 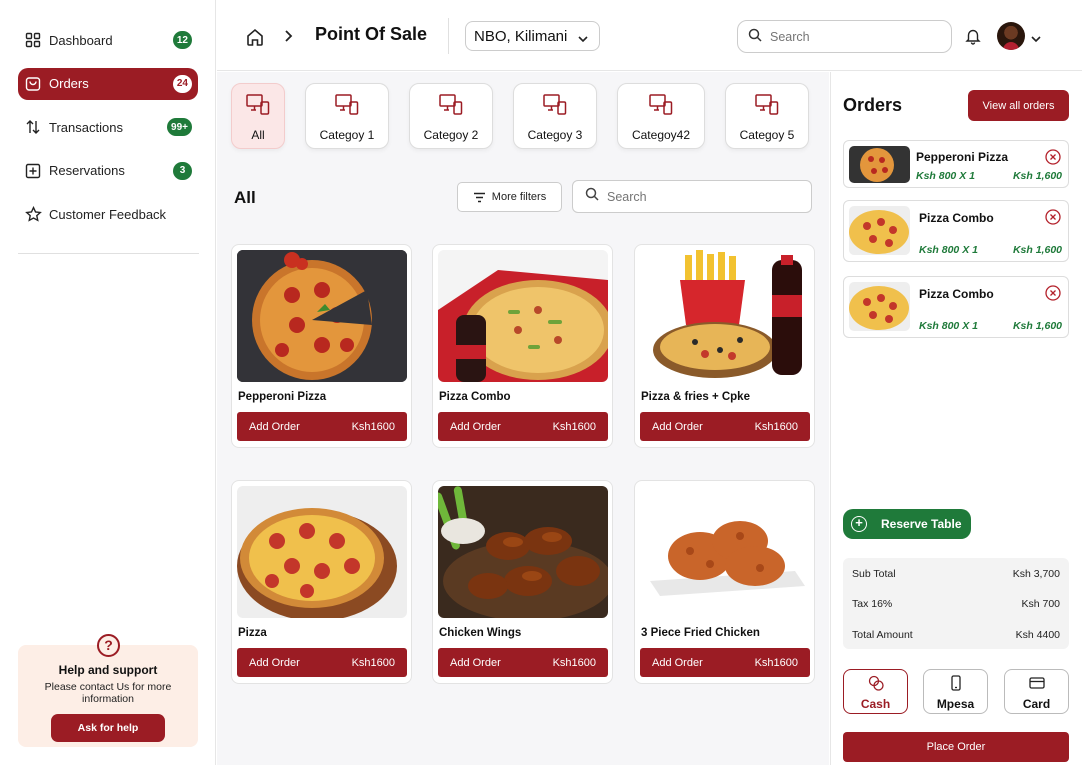 I want to click on location-select: NBO, Kilimani, so click(x=532, y=36).